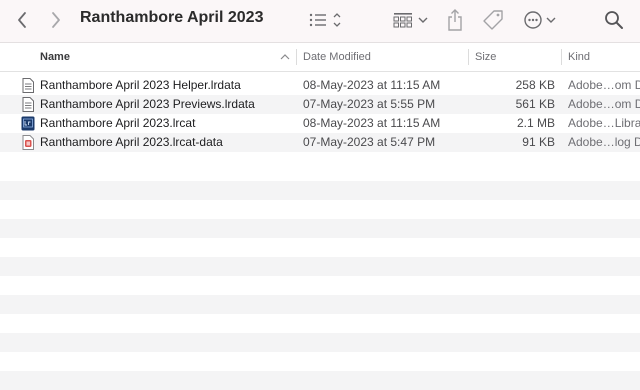 This screenshot has width=640, height=390. What do you see at coordinates (604, 57) in the screenshot?
I see `column-kind-header: Kind` at bounding box center [604, 57].